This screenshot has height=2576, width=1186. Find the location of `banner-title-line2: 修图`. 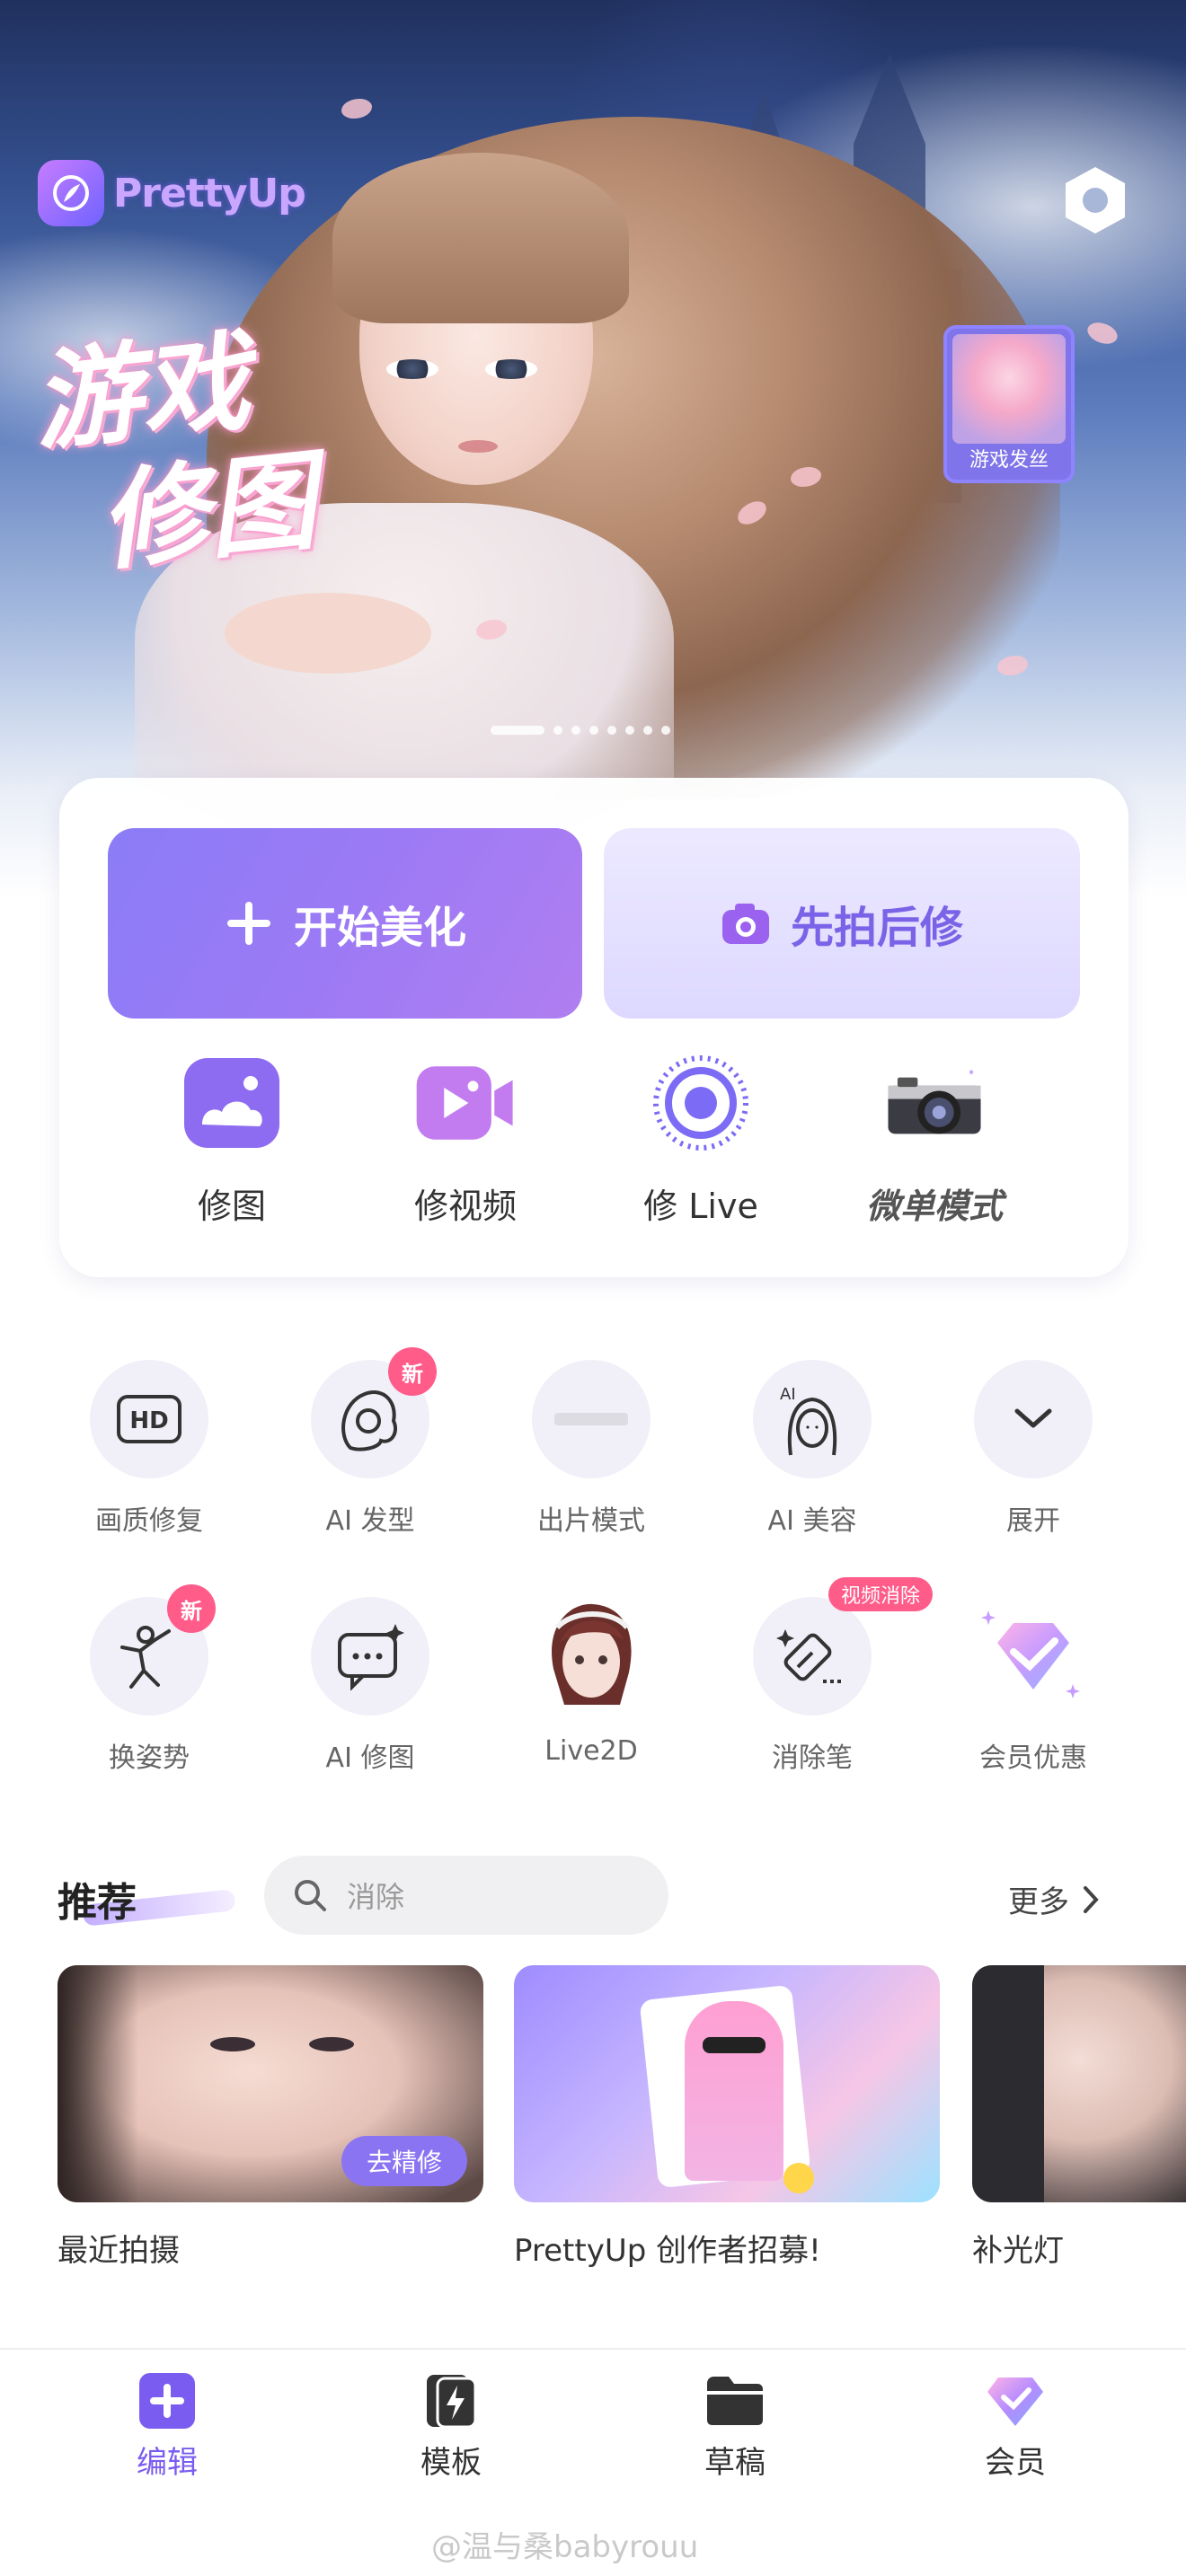

banner-title-line2: 修图 is located at coordinates (207, 512).